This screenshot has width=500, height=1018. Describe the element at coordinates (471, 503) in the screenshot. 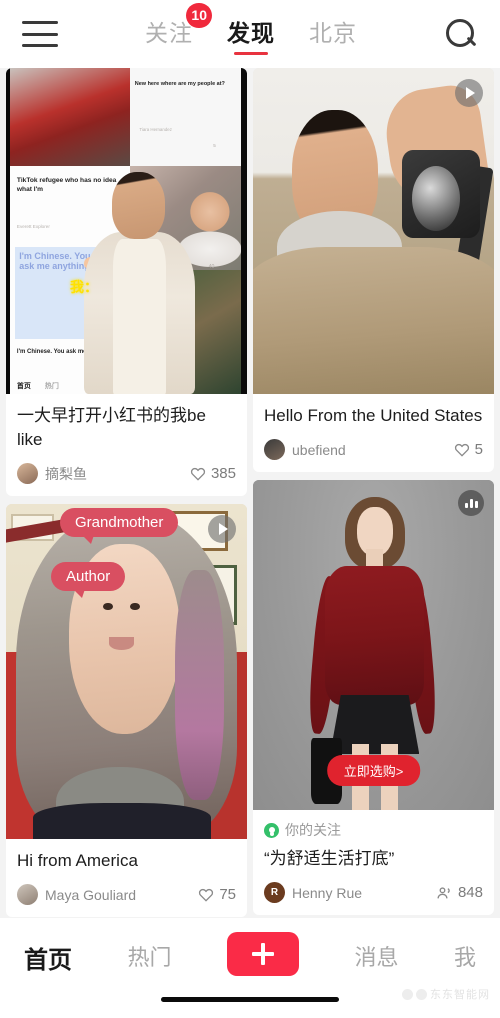

I see `bar-chart-icon` at that location.